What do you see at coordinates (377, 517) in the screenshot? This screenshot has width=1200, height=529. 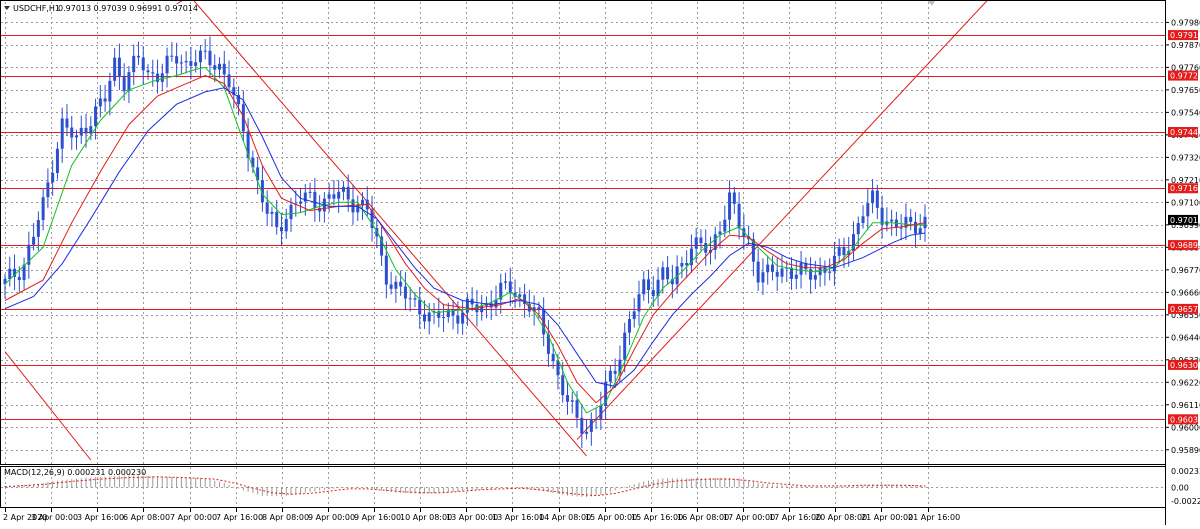 I see `time-tick-label: 9 Apr 16:00` at bounding box center [377, 517].